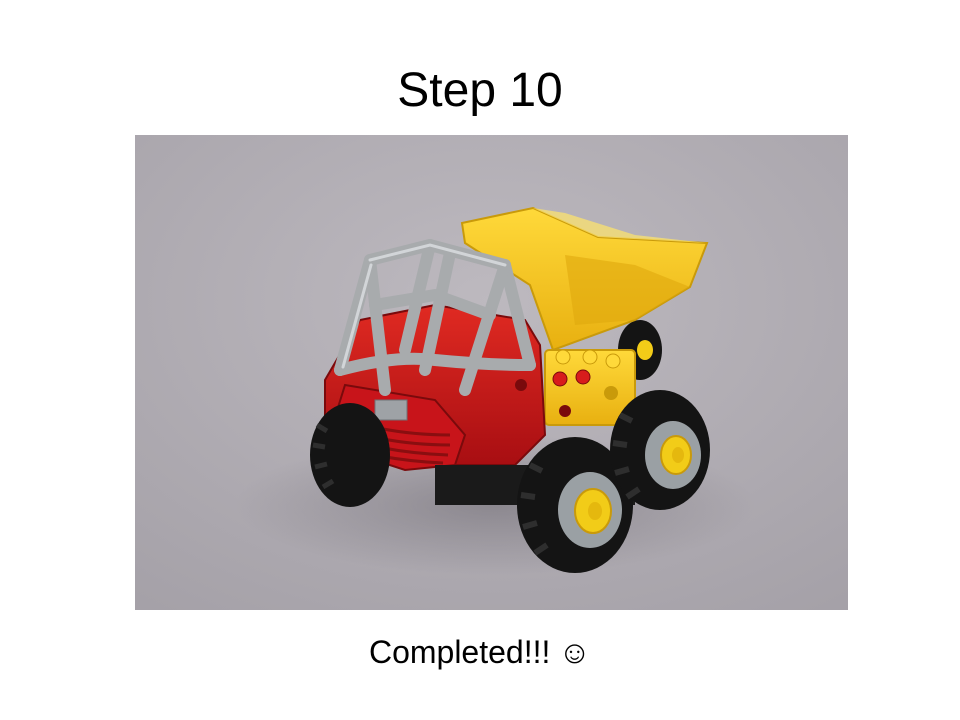 The image size is (960, 720). Describe the element at coordinates (575, 652) in the screenshot. I see `smiley-icon: ☺` at that location.